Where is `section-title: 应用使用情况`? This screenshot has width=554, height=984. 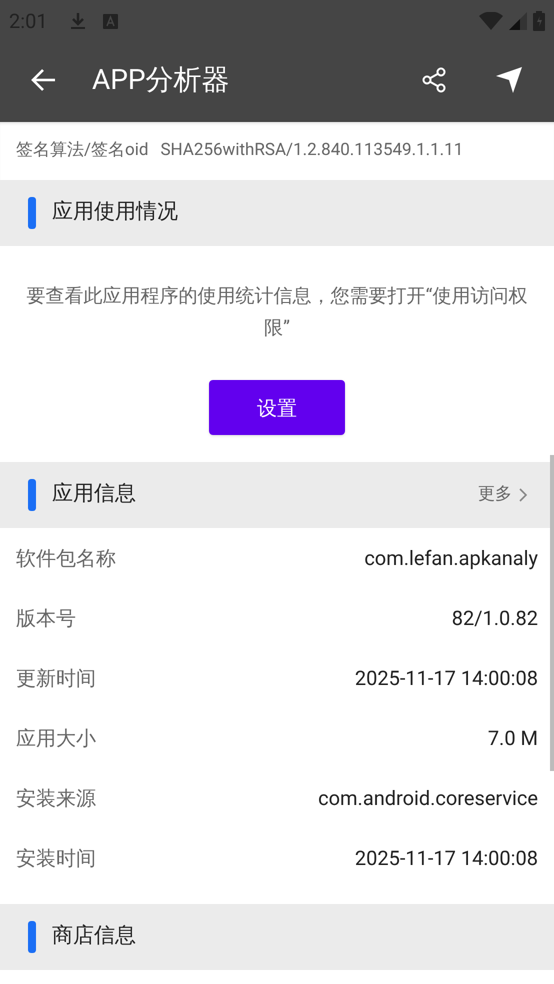
section-title: 应用使用情况 is located at coordinates (115, 212).